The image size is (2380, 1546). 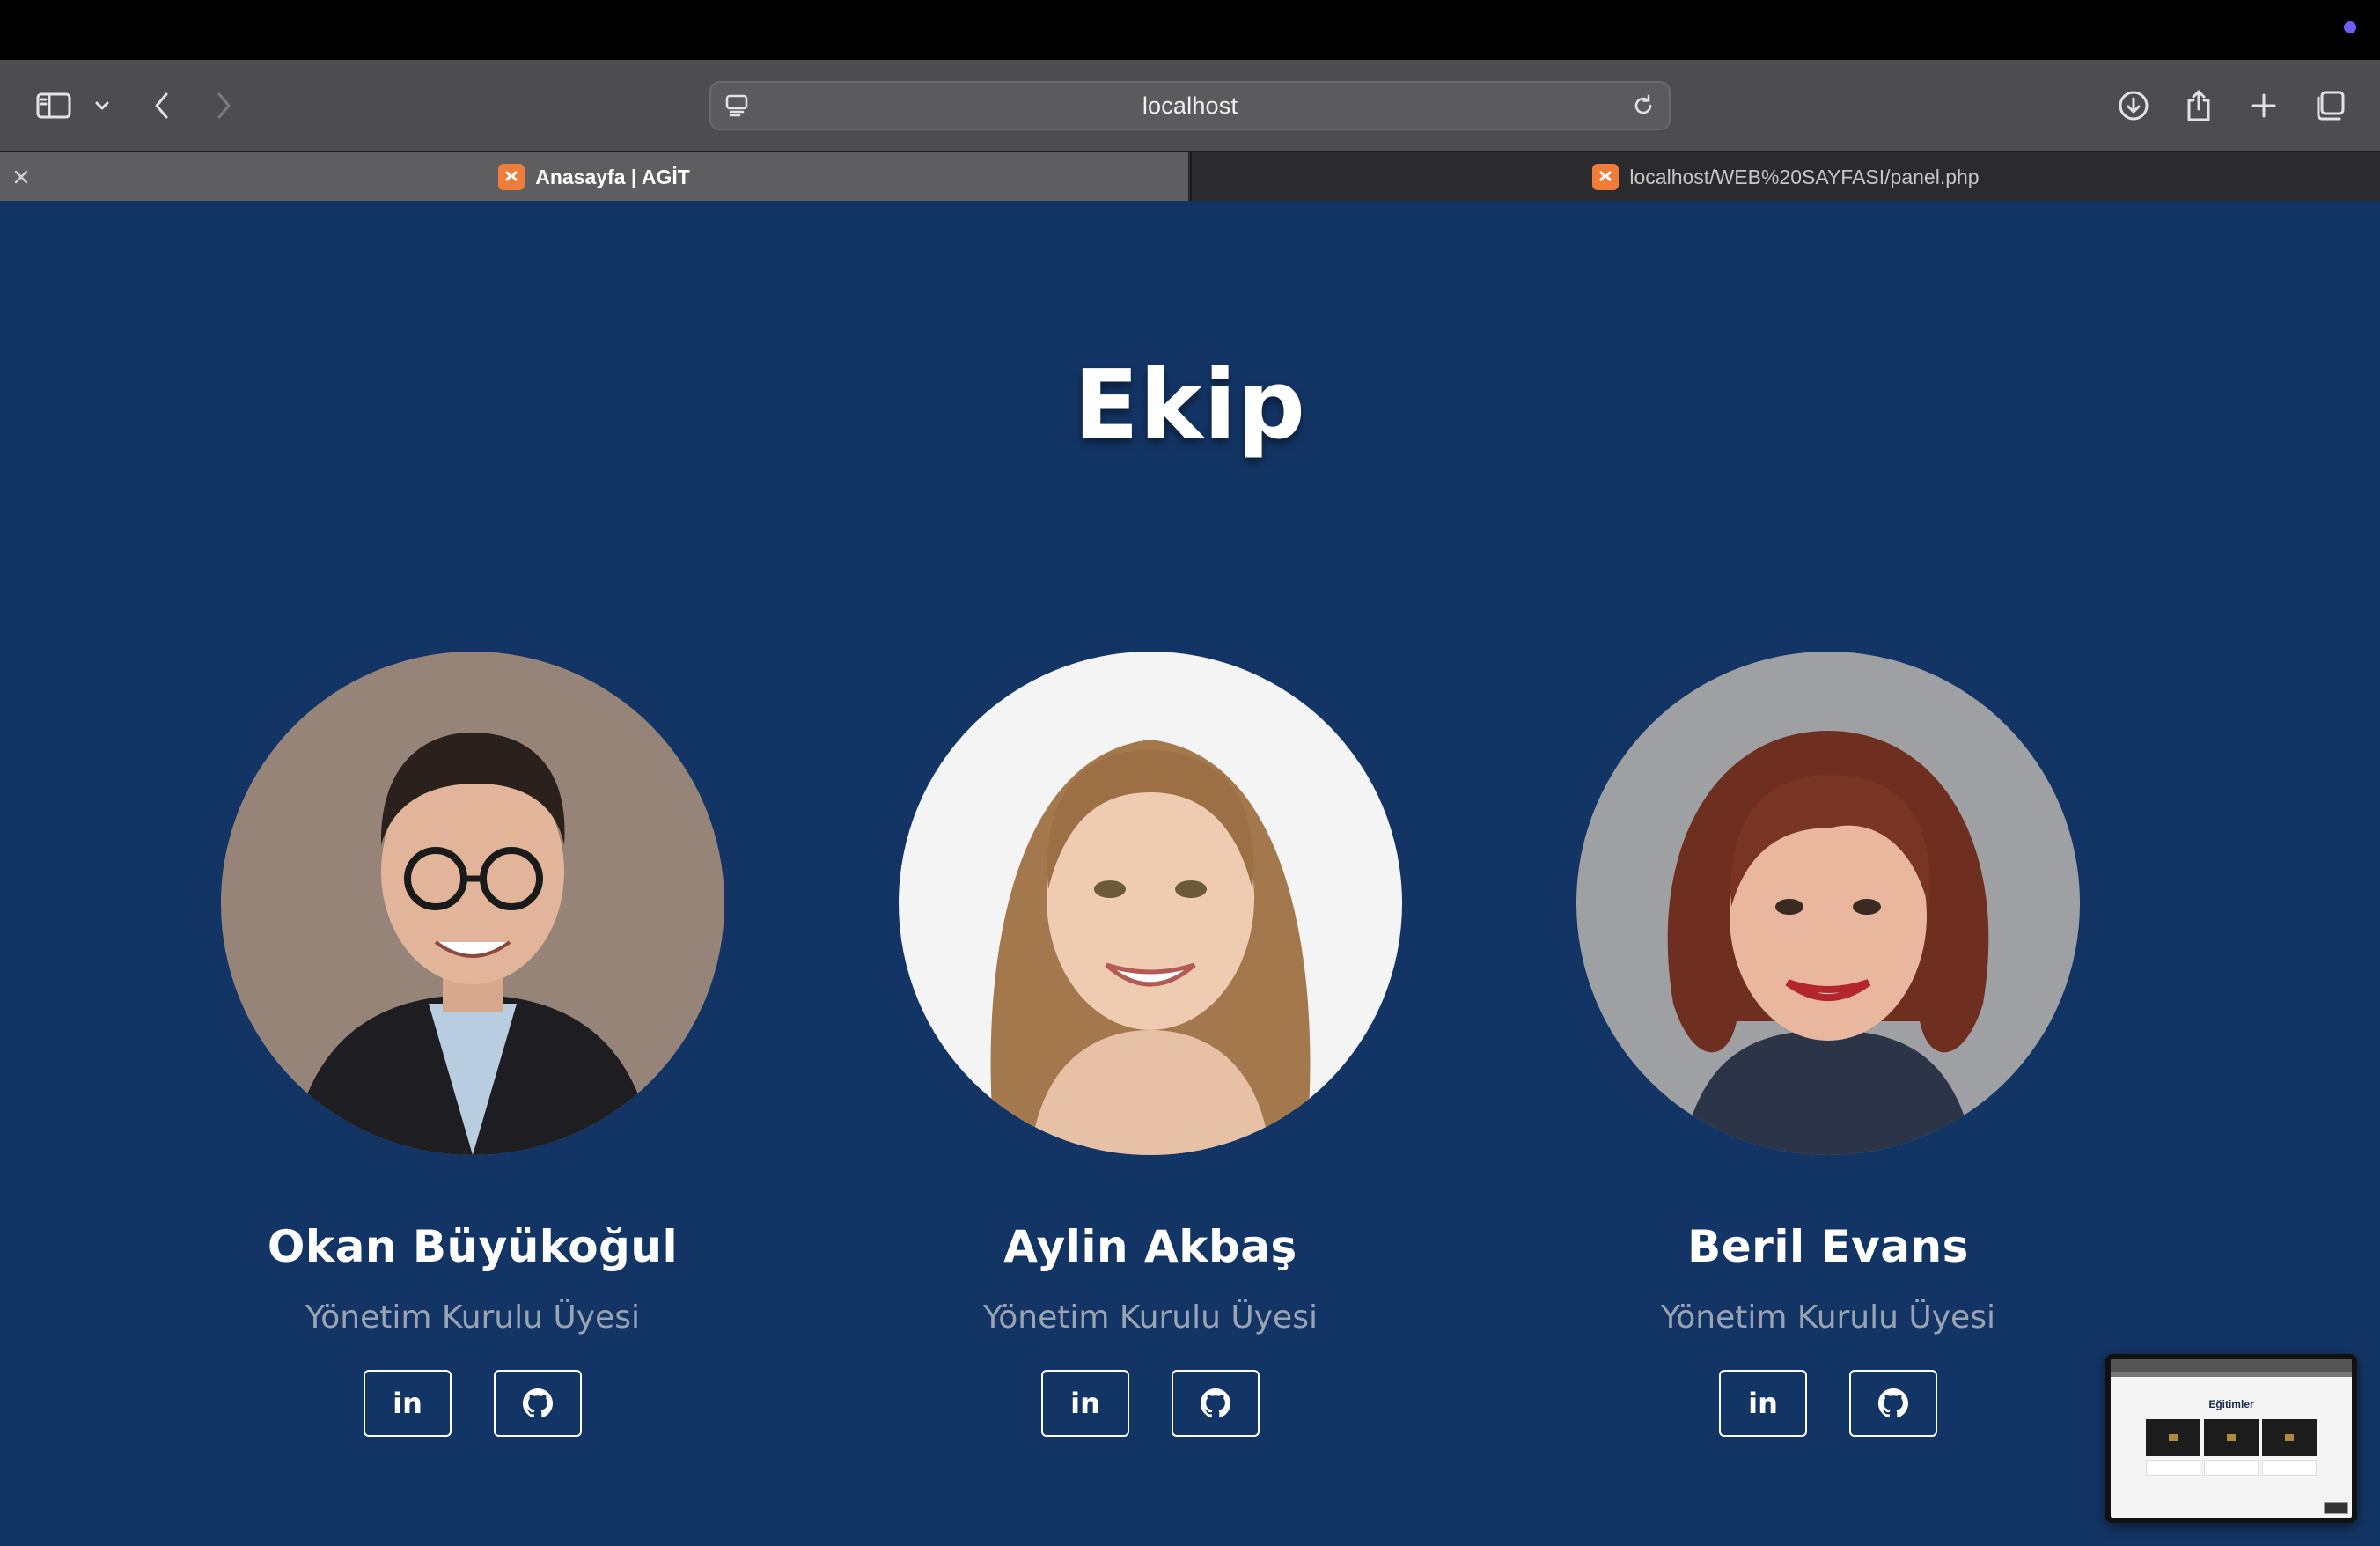 I want to click on back-button, so click(x=162, y=106).